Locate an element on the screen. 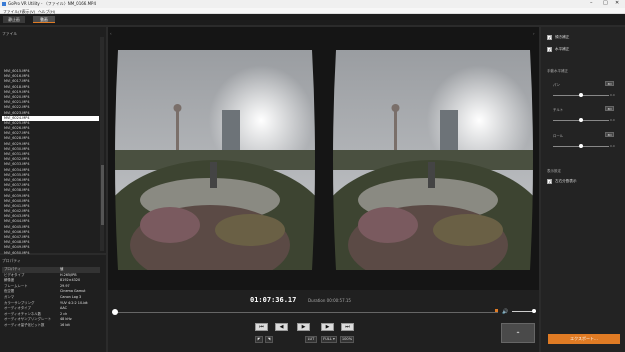 This screenshot has height=352, width=625. window-title: GoPro VR Utility - 〈ファイル〉NM_0166.MP4 is located at coordinates (52, 3).